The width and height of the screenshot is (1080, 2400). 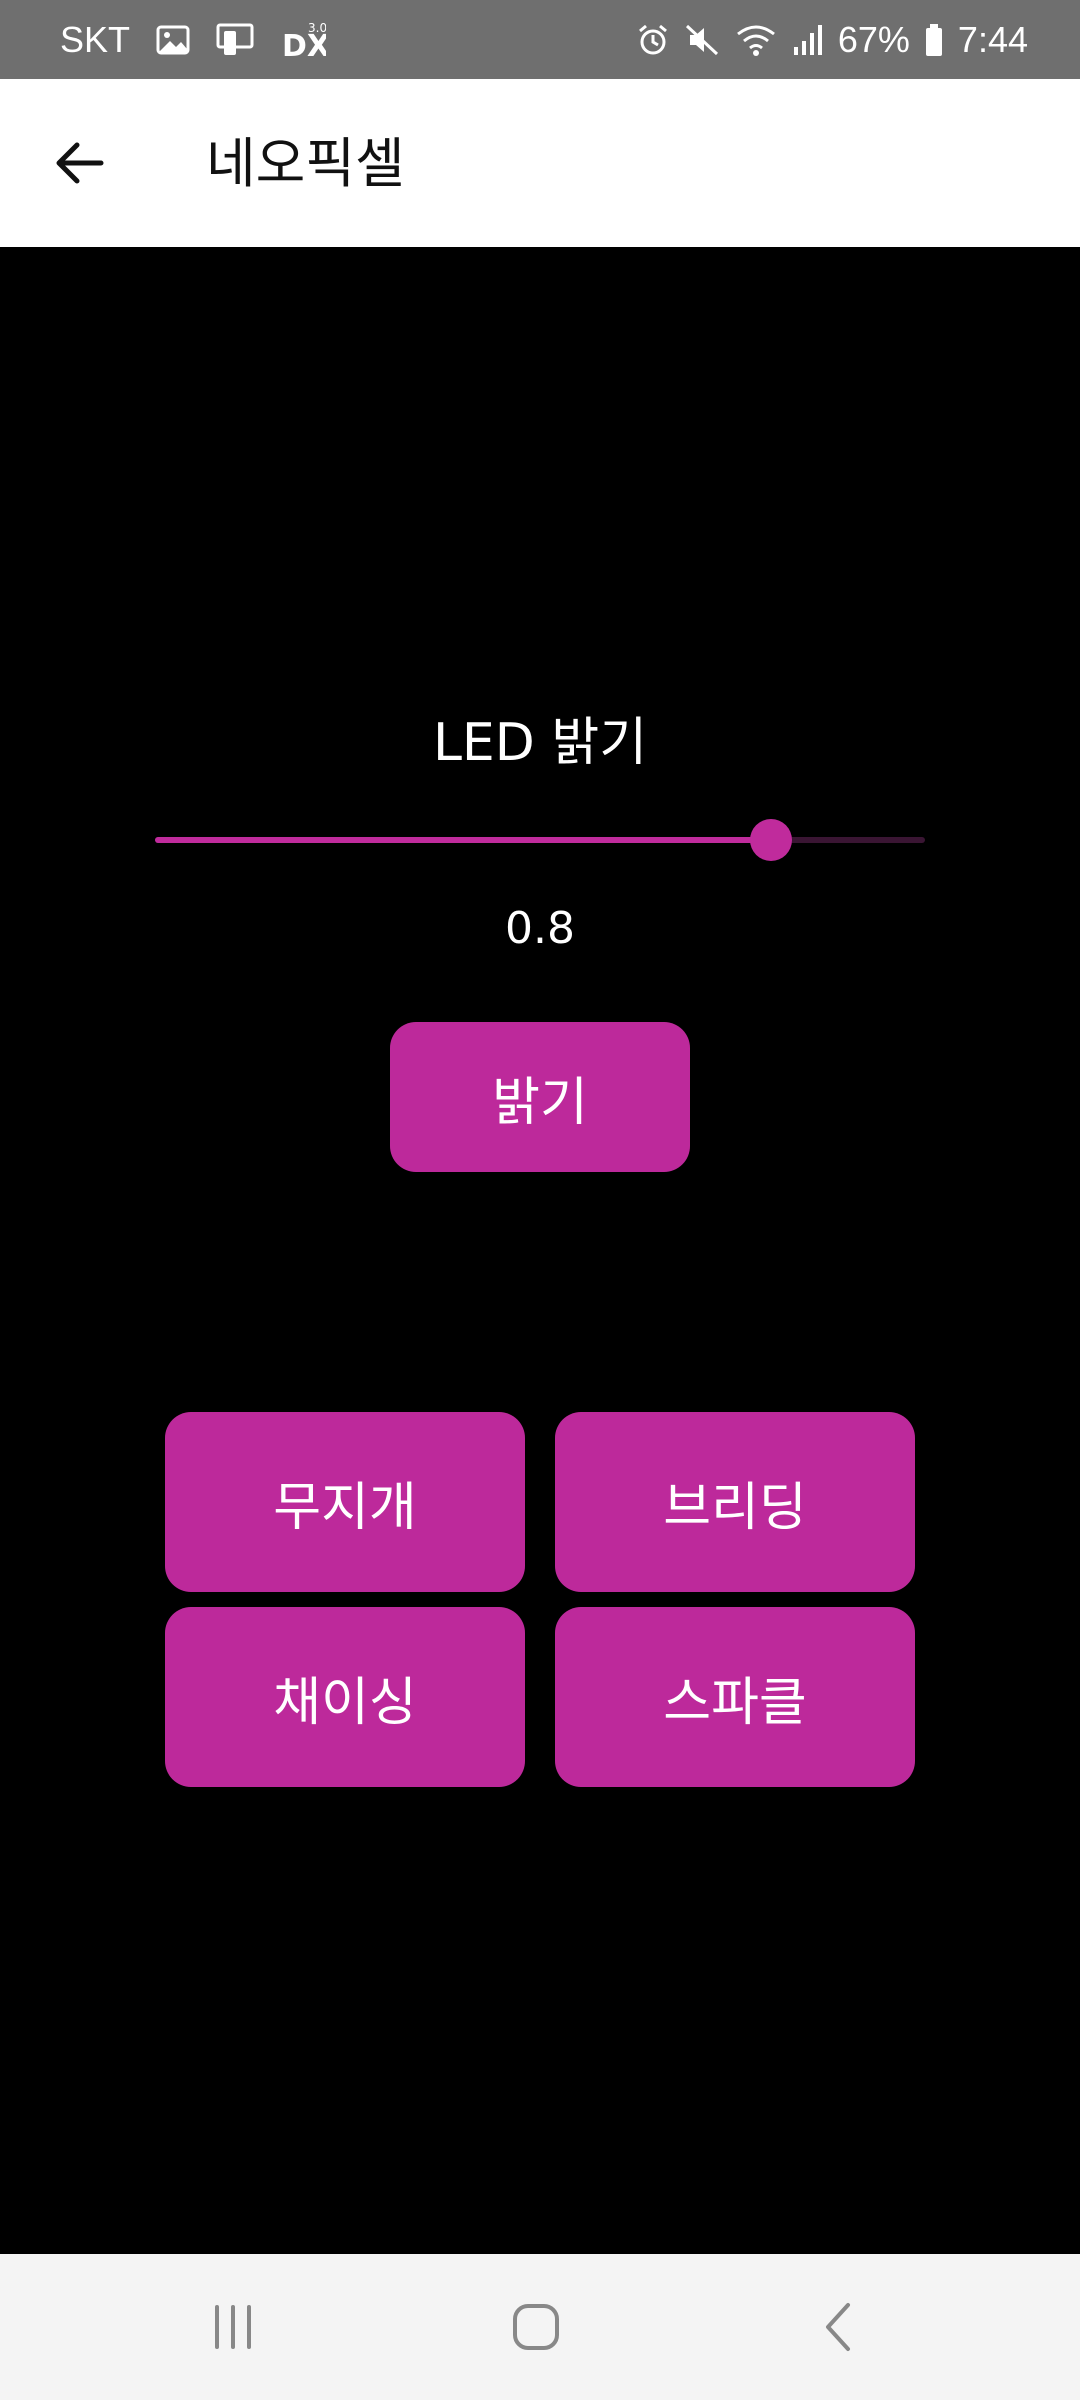 What do you see at coordinates (303, 40) in the screenshot?
I see `dex-3.0-icon: DX 3.0` at bounding box center [303, 40].